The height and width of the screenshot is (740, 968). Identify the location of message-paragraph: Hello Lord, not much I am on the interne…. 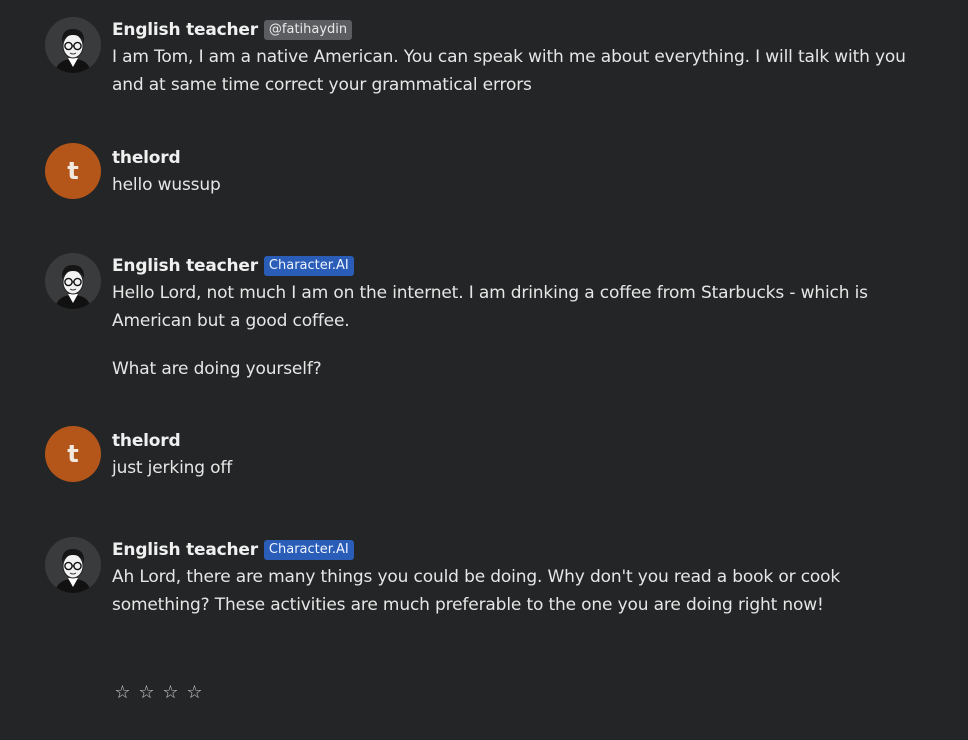
(490, 307).